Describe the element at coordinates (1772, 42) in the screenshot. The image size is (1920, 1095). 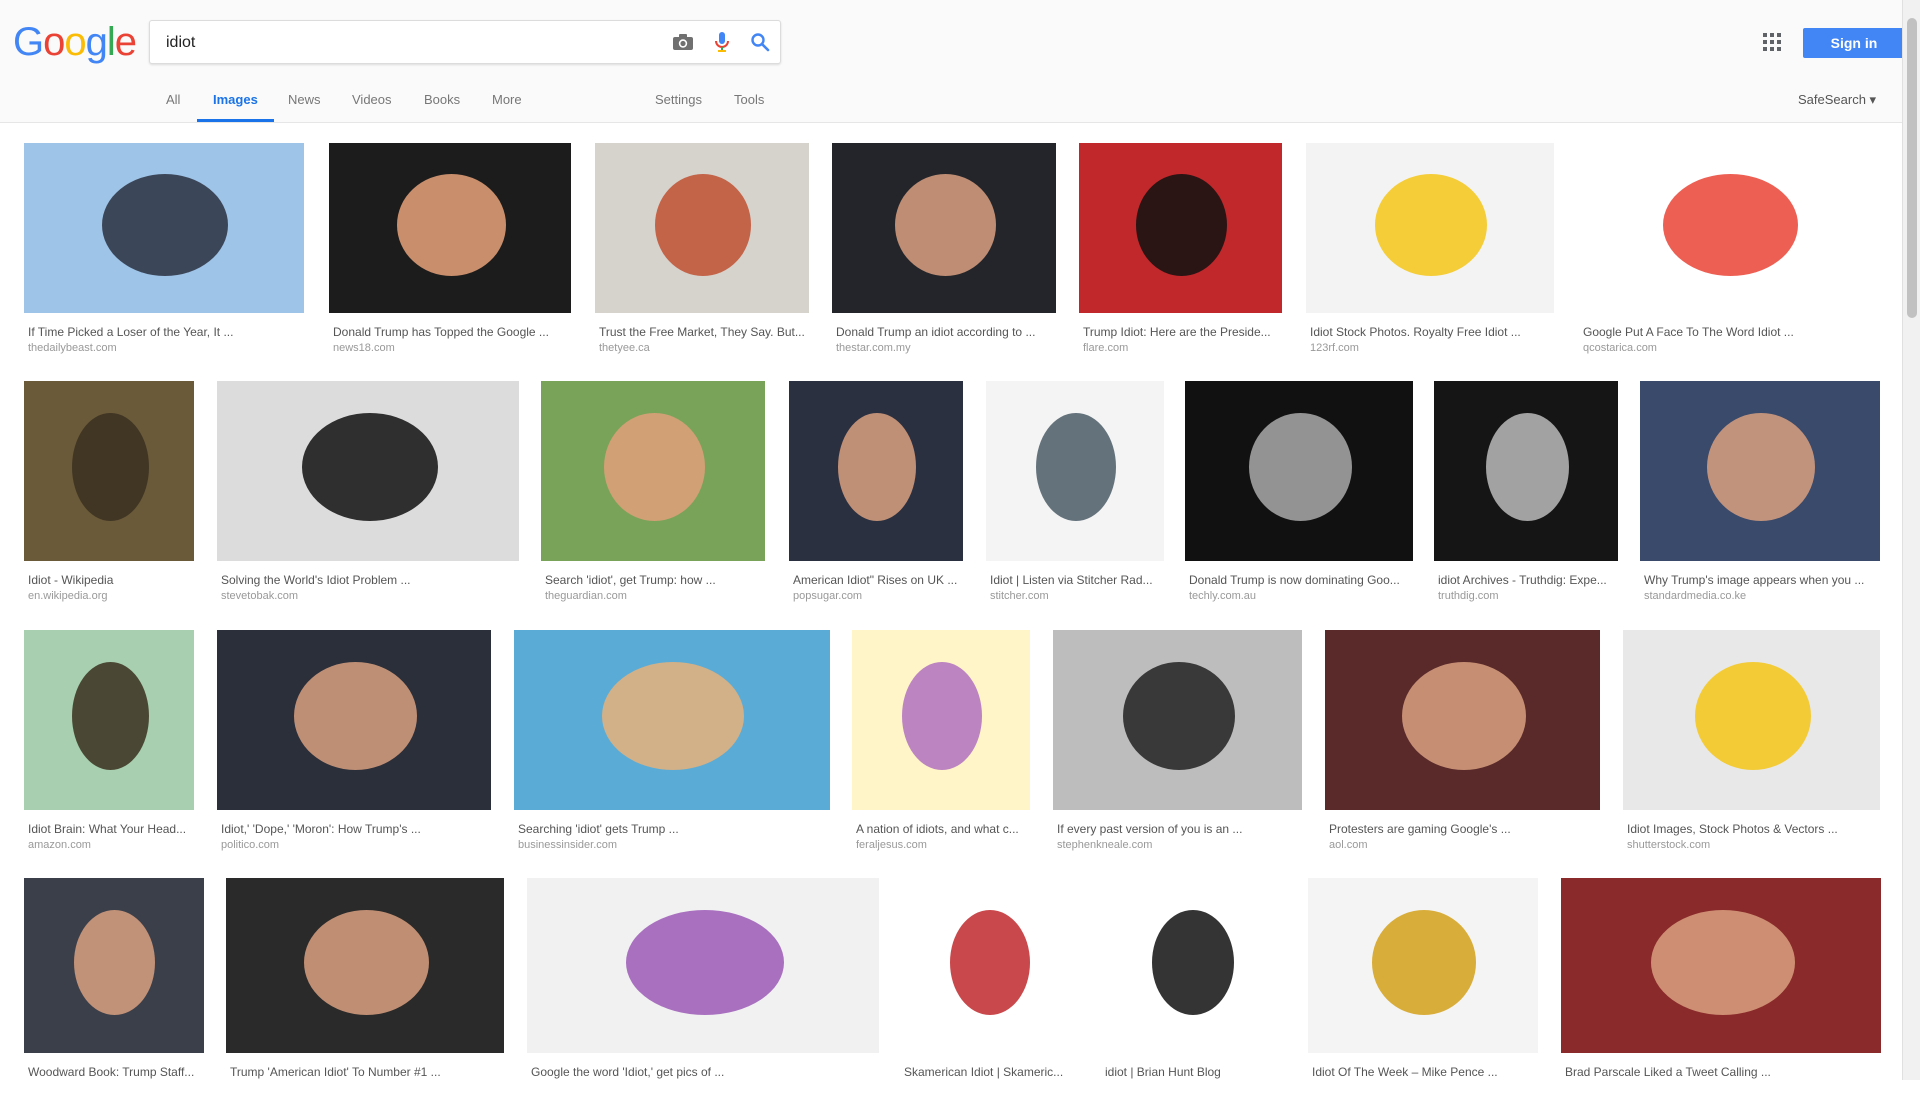
I see `apps-grid-icon` at that location.